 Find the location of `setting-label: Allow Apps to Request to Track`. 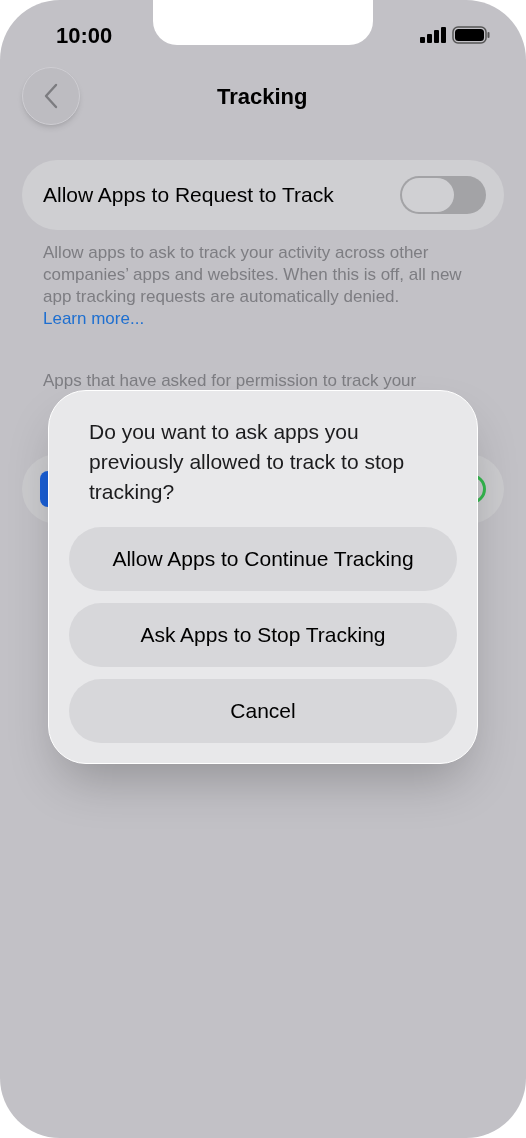

setting-label: Allow Apps to Request to Track is located at coordinates (188, 195).